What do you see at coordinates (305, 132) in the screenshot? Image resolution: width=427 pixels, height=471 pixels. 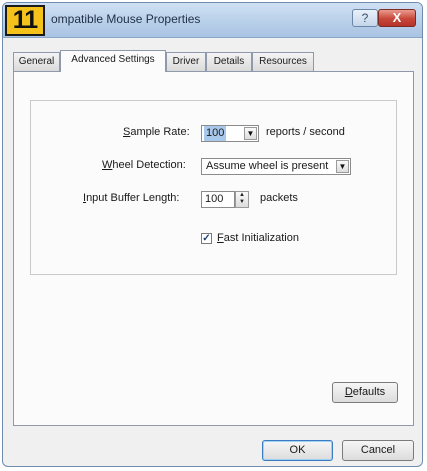 I see `sample-rate-unit: reports / second` at bounding box center [305, 132].